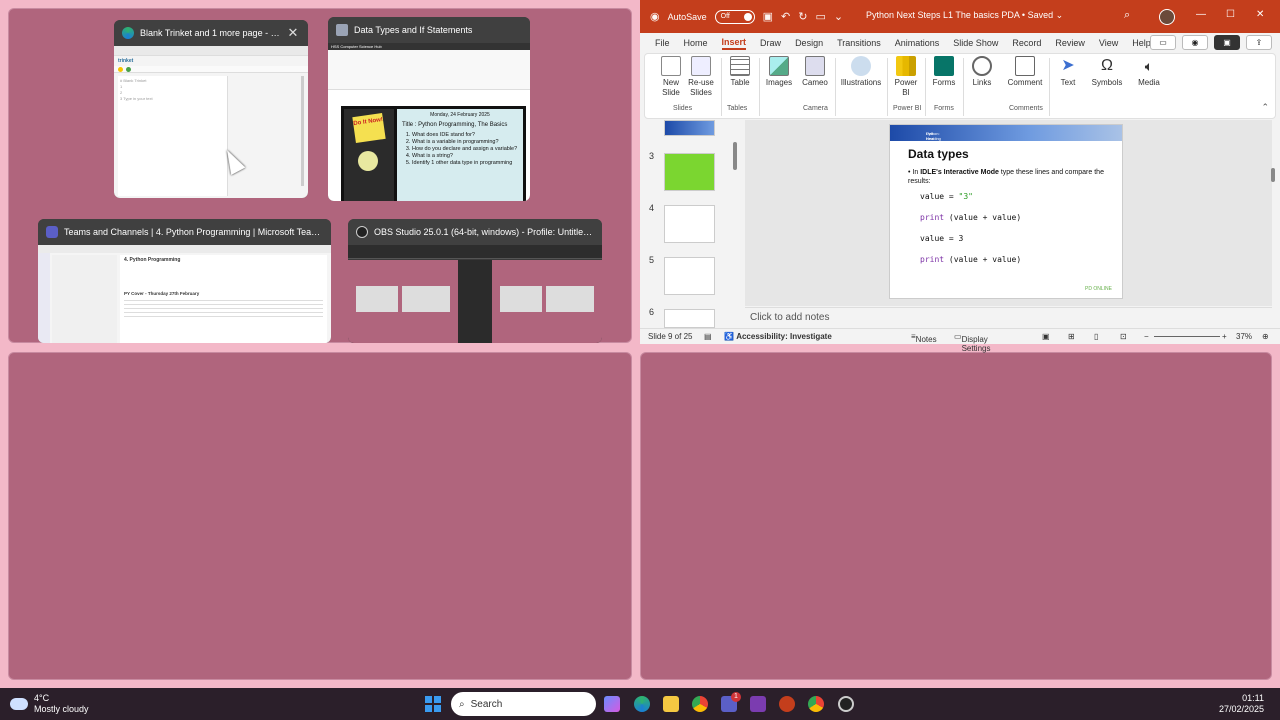  Describe the element at coordinates (1259, 42) in the screenshot. I see `share-icon: ⇪` at that location.